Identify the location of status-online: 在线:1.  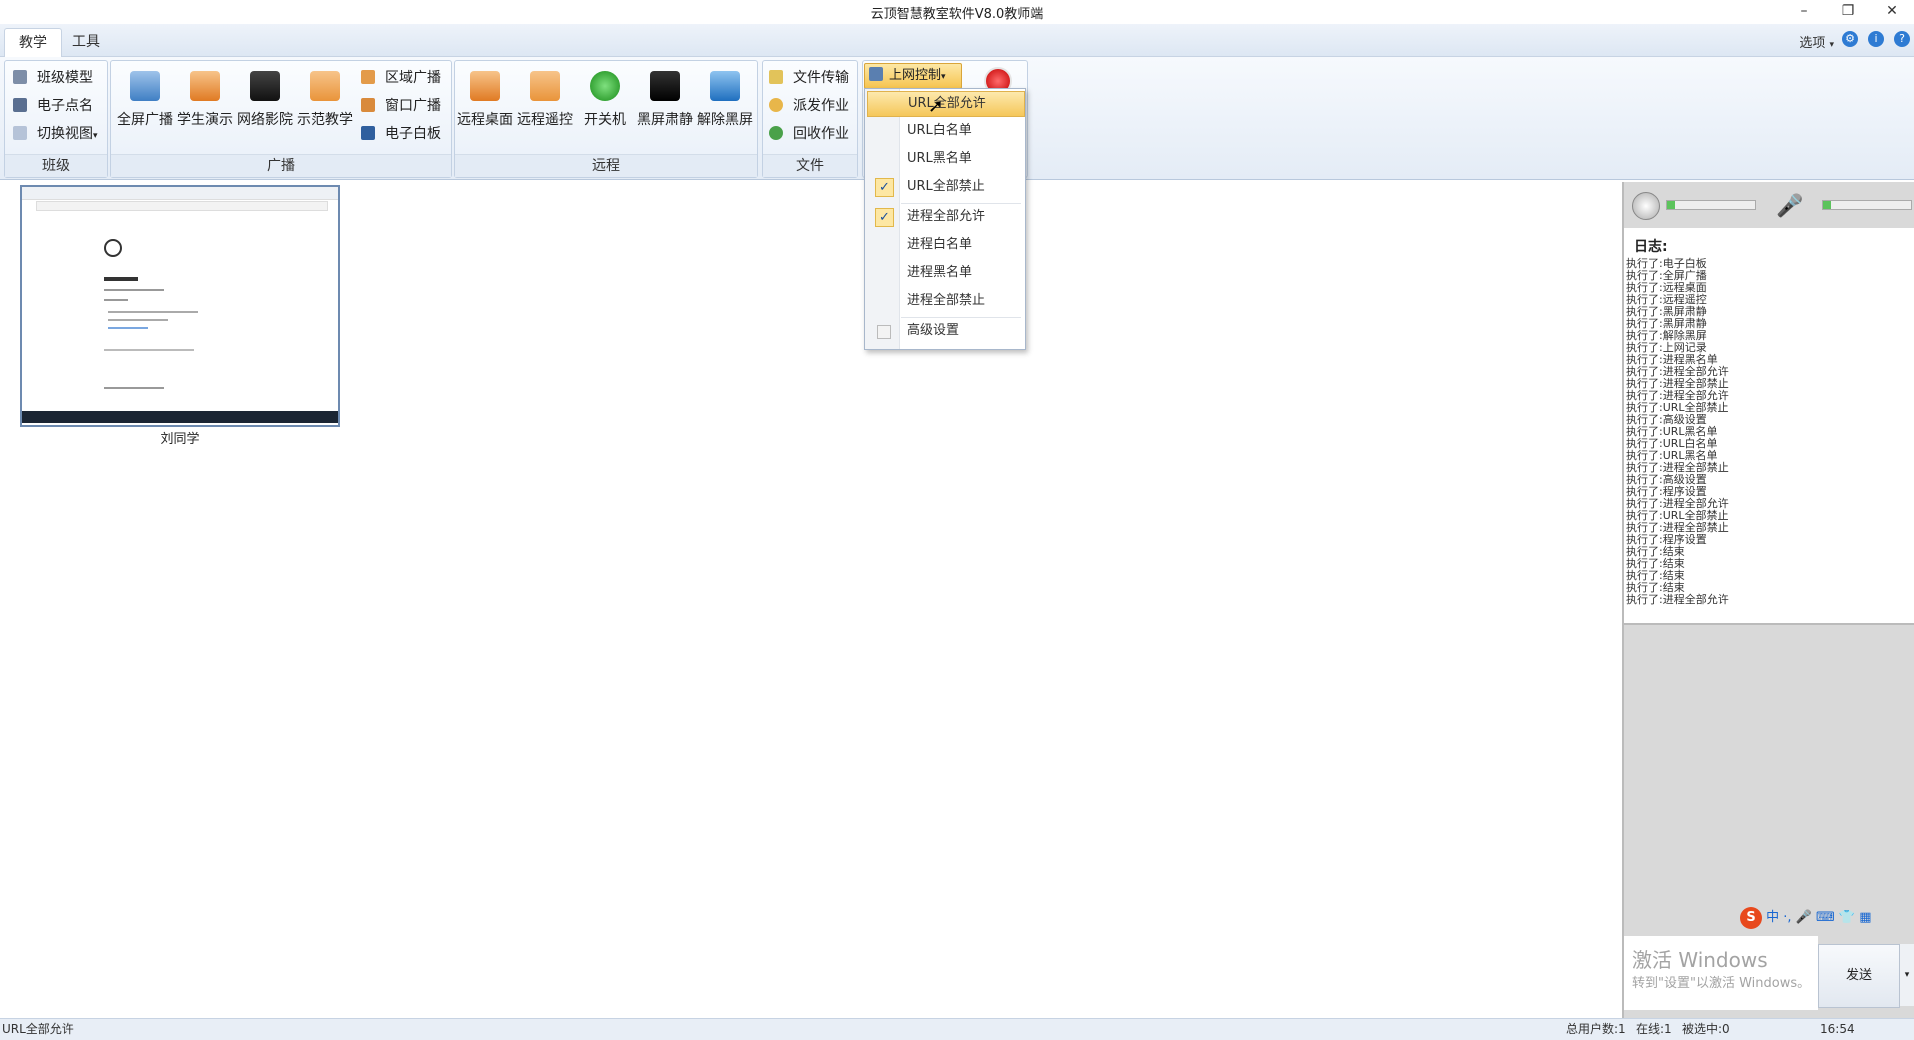
(1654, 1029).